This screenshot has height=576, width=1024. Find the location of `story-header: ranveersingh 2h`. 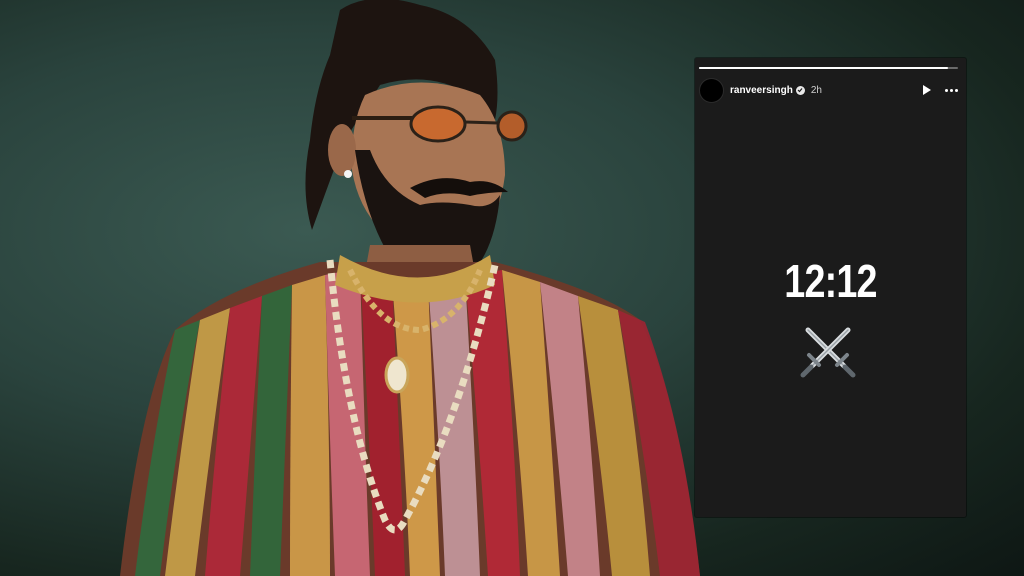

story-header: ranveersingh 2h is located at coordinates (828, 90).